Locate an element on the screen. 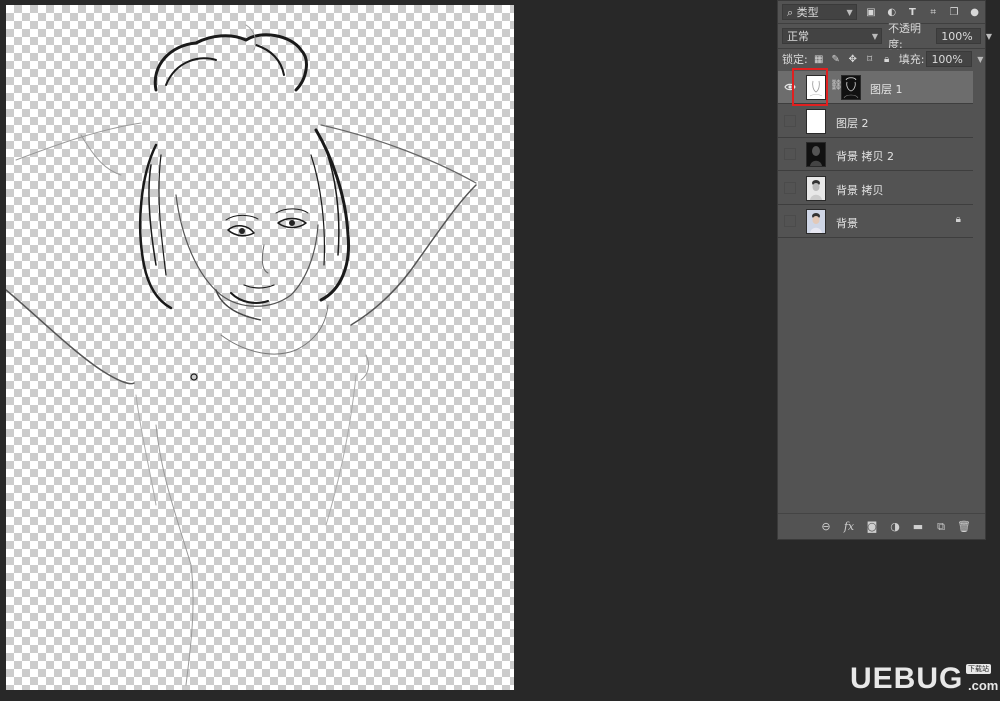  layer-row-2: 图层 2 is located at coordinates (875, 121).